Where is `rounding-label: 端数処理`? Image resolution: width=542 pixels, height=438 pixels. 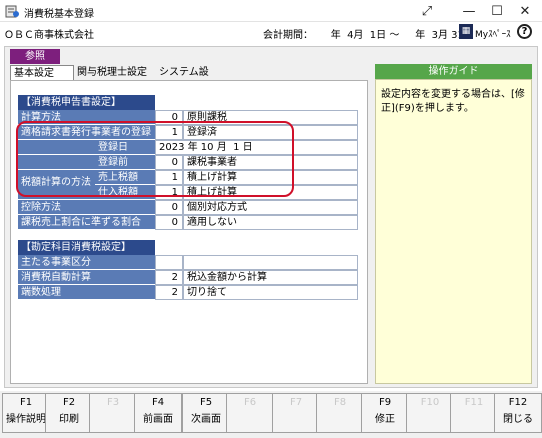 rounding-label: 端数処理 is located at coordinates (86, 292).